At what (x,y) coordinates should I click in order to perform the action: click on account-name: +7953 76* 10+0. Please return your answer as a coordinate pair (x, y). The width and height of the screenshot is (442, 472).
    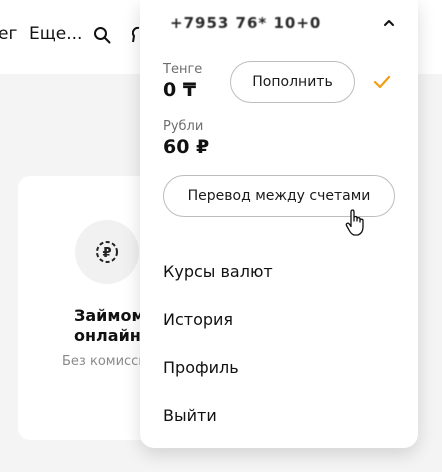
    Looking at the image, I should click on (246, 23).